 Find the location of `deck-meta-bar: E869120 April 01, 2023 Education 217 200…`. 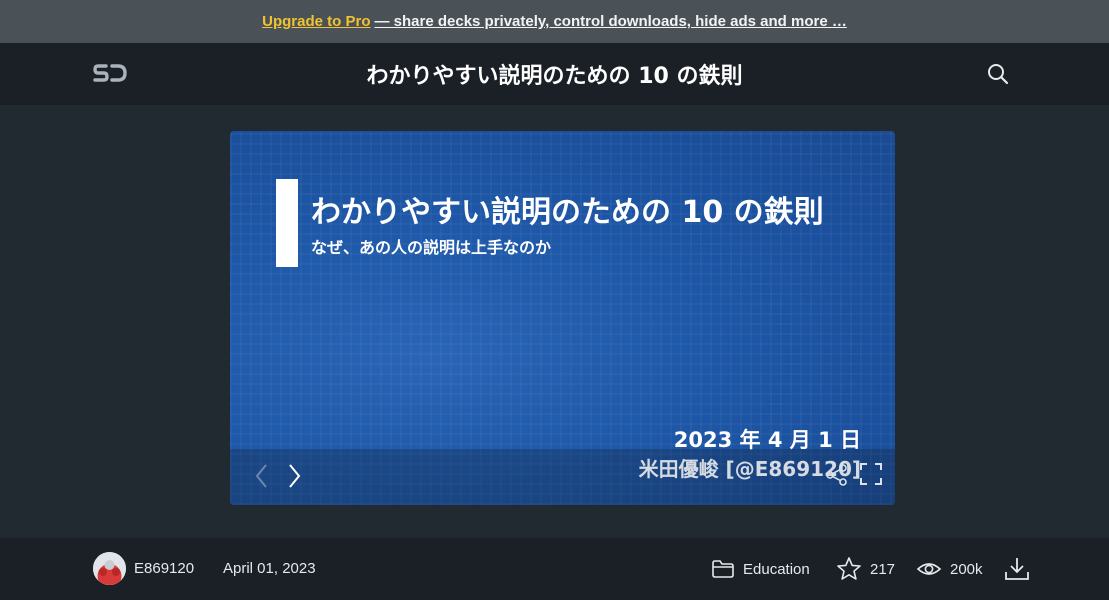

deck-meta-bar: E869120 April 01, 2023 Education 217 200… is located at coordinates (554, 569).